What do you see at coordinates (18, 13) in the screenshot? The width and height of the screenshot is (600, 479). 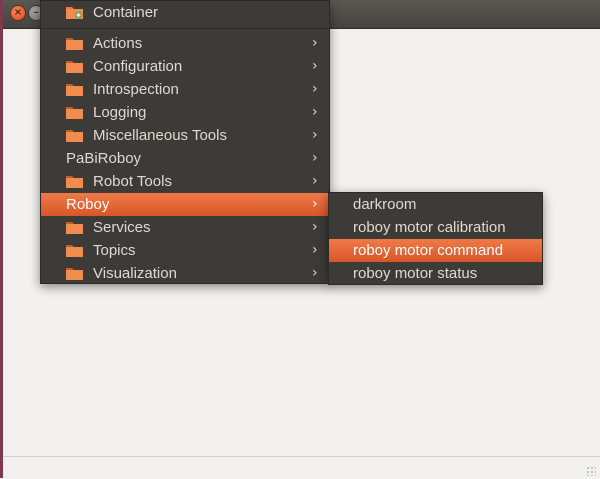 I see `close-window-button: ×` at bounding box center [18, 13].